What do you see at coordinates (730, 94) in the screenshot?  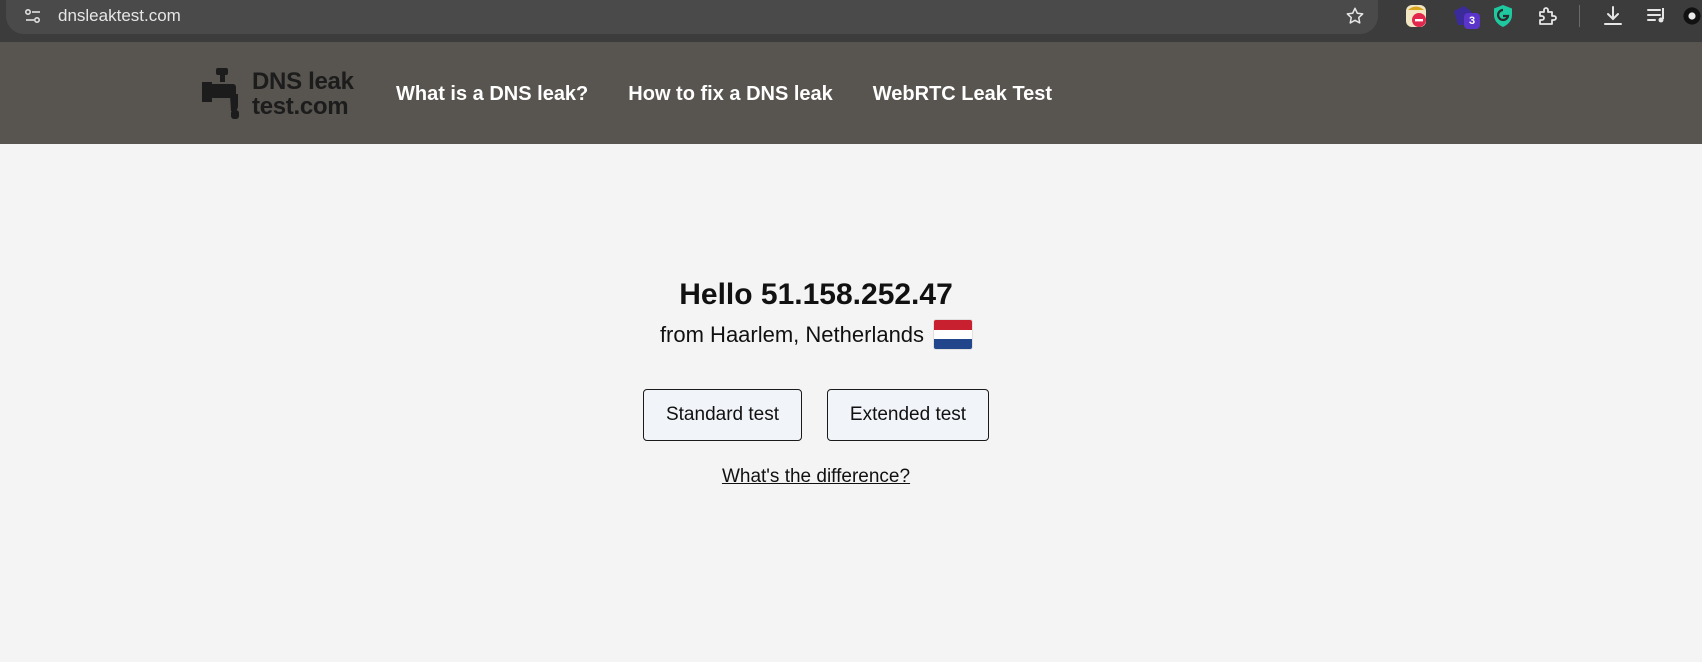 I see `nav-how-to-fix: How to fix a DNS leak` at bounding box center [730, 94].